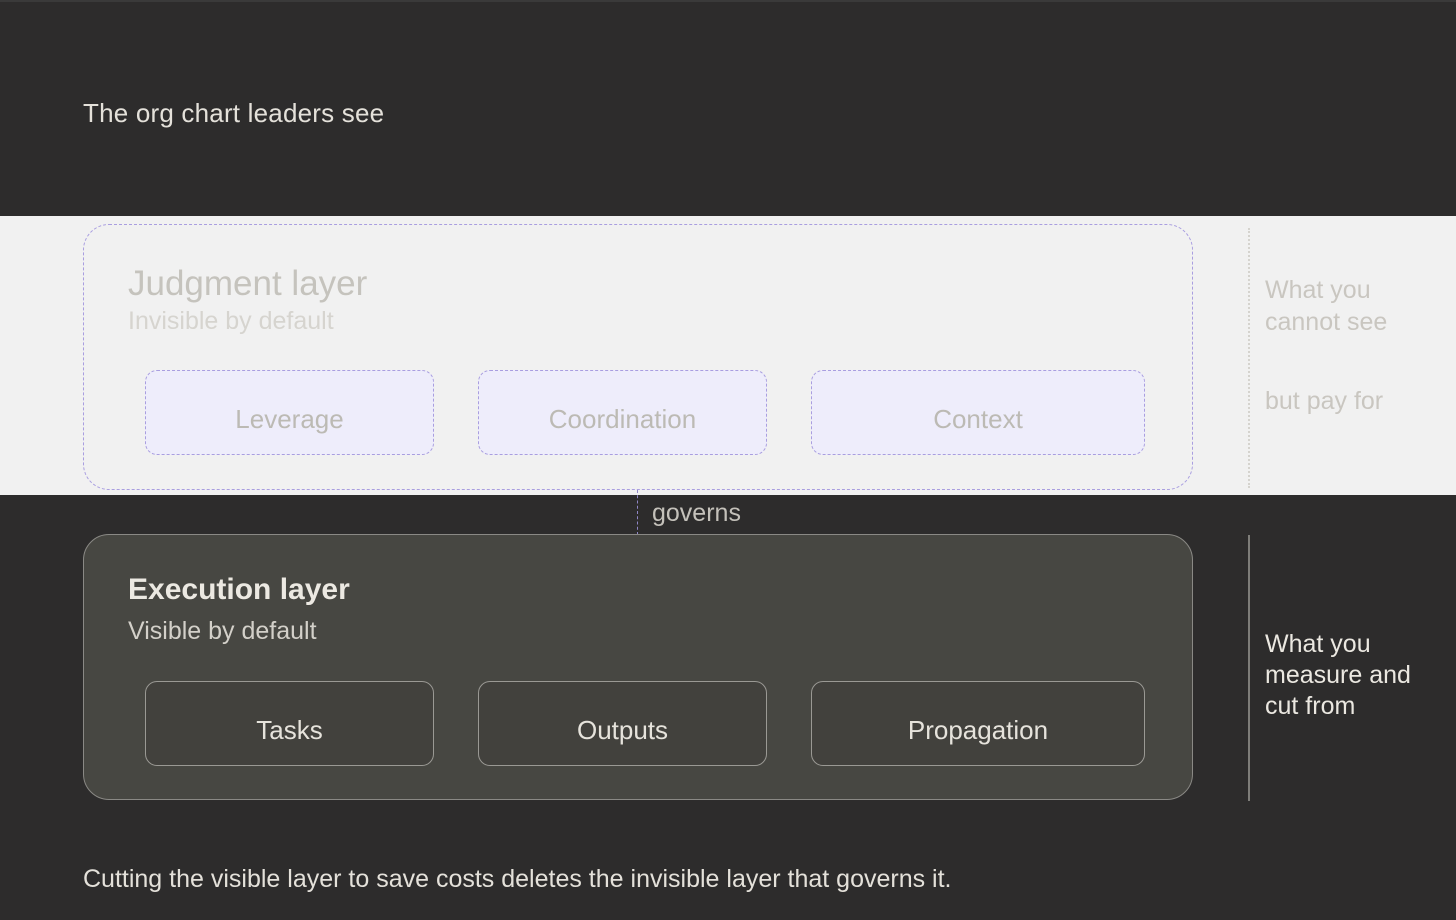  I want to click on execution-side-label: What you measure and cut from, so click(1338, 675).